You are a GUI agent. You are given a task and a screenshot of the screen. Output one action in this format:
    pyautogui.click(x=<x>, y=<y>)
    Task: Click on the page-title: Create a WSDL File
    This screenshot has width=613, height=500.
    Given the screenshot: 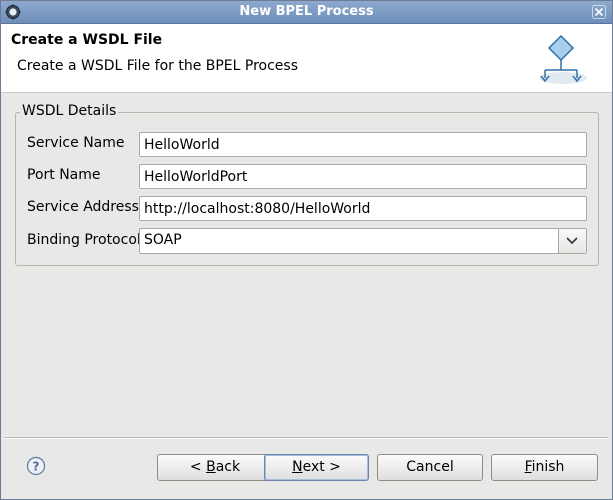 What is the action you would take?
    pyautogui.click(x=87, y=40)
    